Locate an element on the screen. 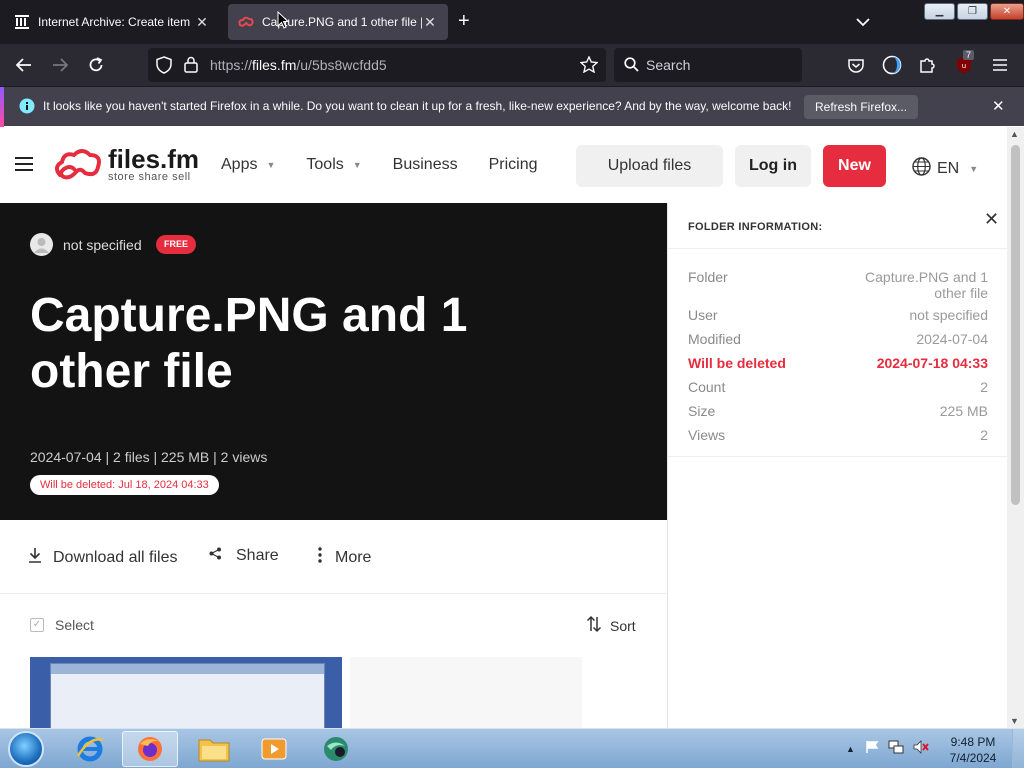 The image size is (1024, 768). hamburger-menu-icon is located at coordinates (24, 164).